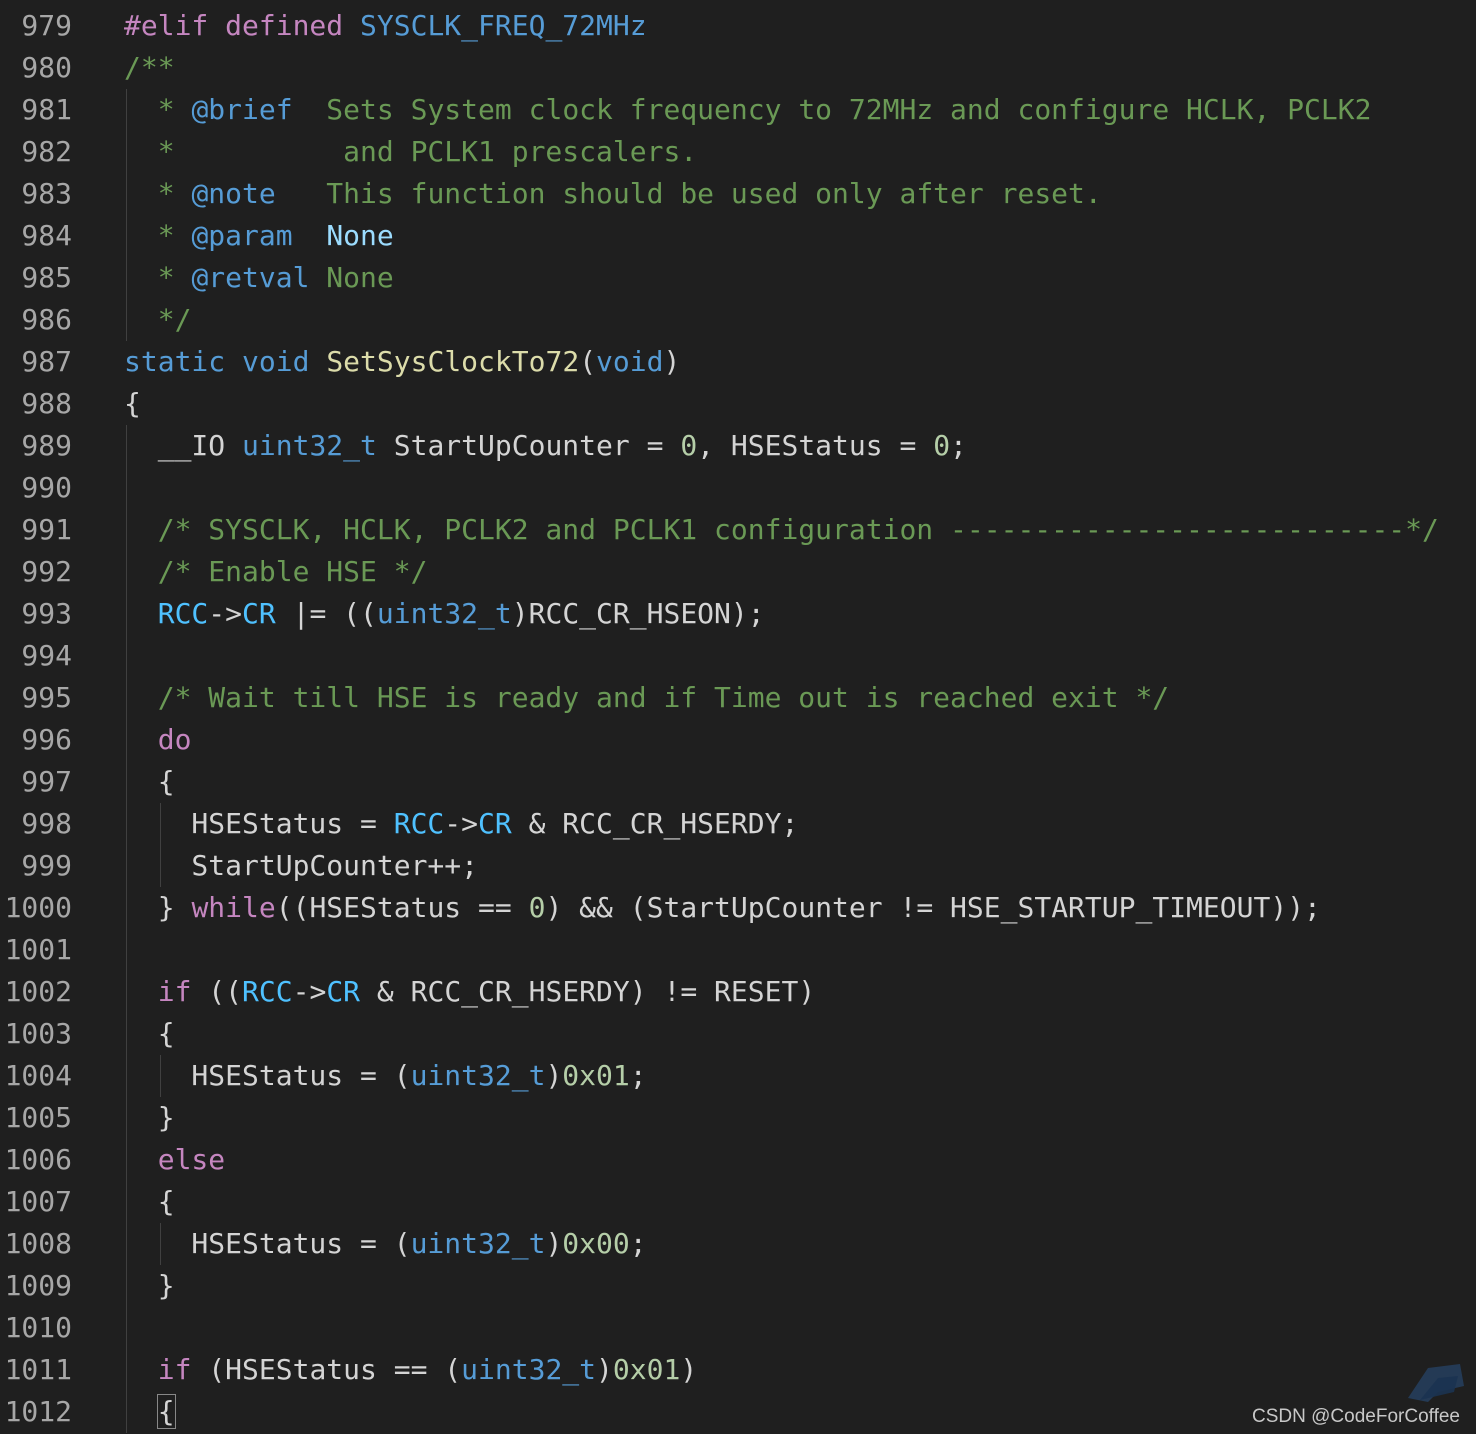 Image resolution: width=1476 pixels, height=1434 pixels. What do you see at coordinates (38, 1201) in the screenshot?
I see `line-number: 1007` at bounding box center [38, 1201].